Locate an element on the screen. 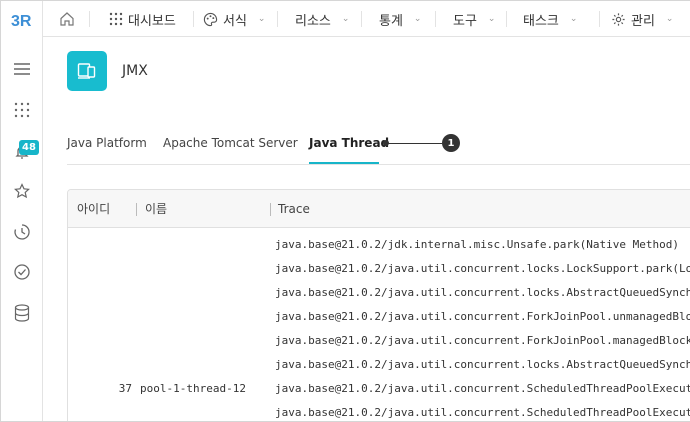  app-logo: 3R is located at coordinates (22, 22).